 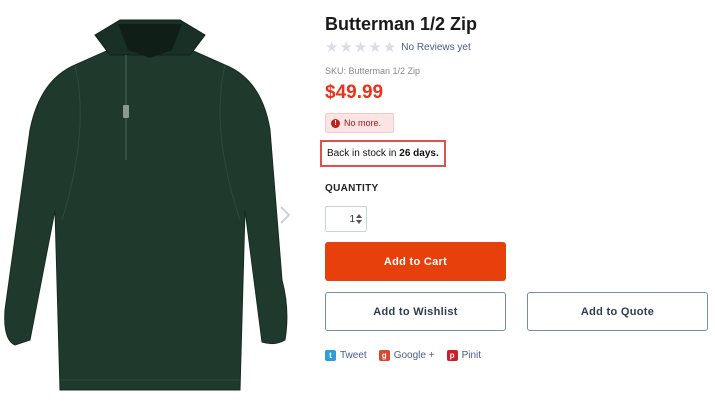 What do you see at coordinates (346, 219) in the screenshot?
I see `quantity-stepper: 1` at bounding box center [346, 219].